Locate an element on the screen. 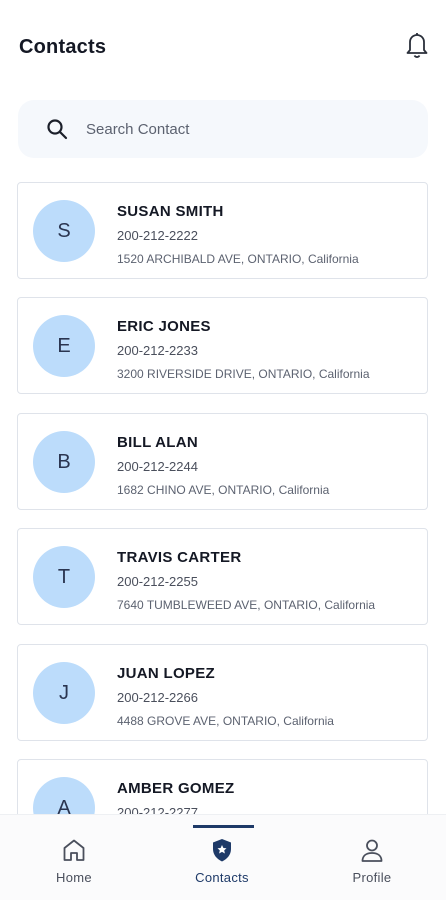  shield-icon is located at coordinates (222, 850).